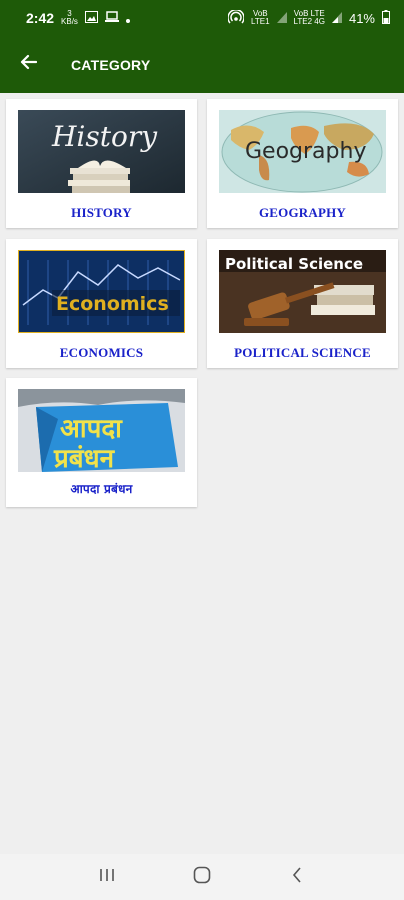 This screenshot has height=900, width=404. I want to click on category-card-economics: Economics ECONOMICS, so click(101, 303).